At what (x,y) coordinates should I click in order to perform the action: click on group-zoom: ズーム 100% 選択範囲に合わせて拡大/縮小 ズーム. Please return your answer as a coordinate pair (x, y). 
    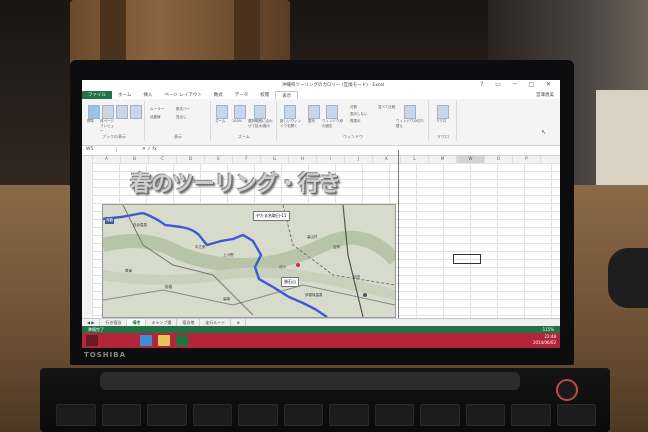
    Looking at the image, I should click on (244, 121).